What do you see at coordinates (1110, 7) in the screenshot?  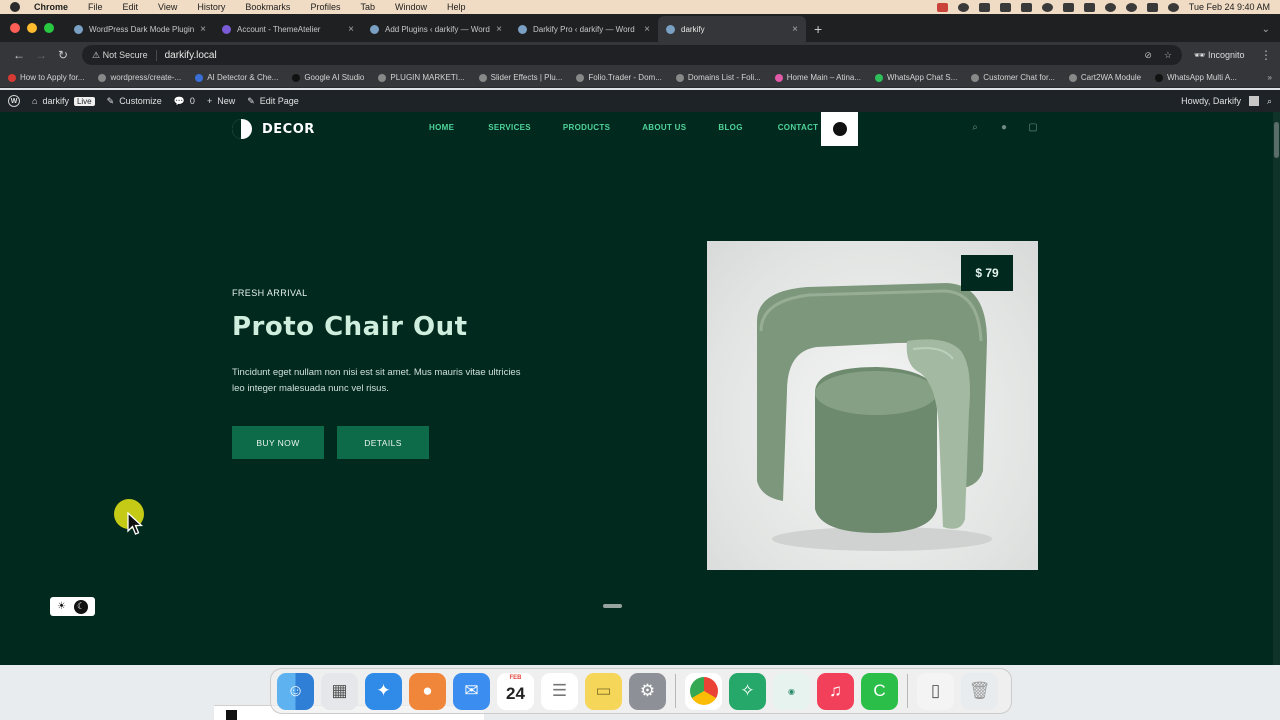 I see `wifi-icon` at bounding box center [1110, 7].